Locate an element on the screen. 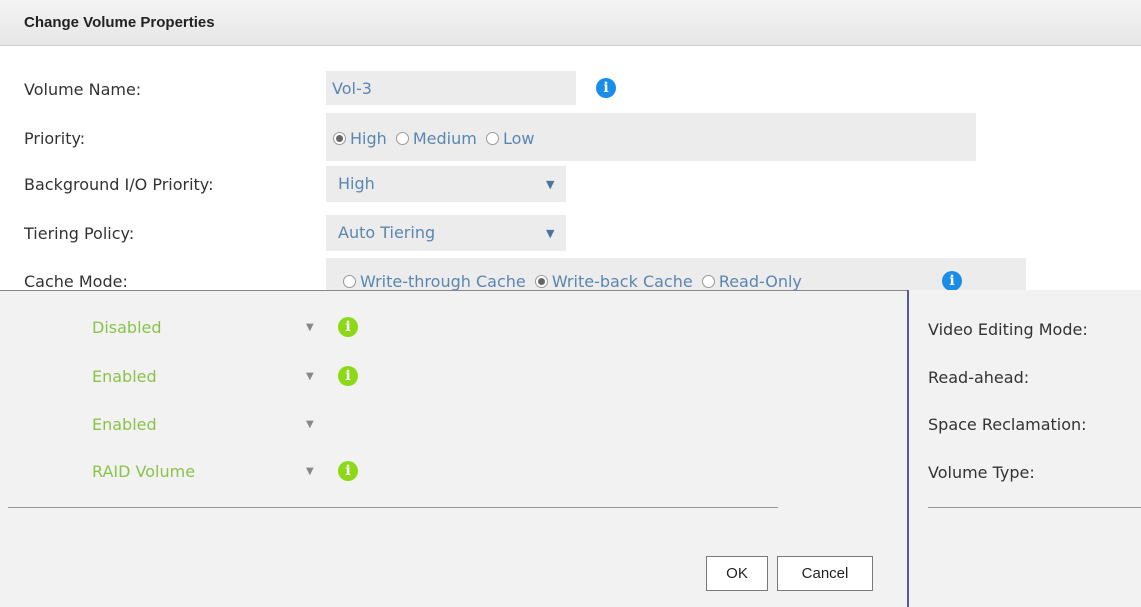 This screenshot has width=1141, height=607. priority-radio-high is located at coordinates (339, 138).